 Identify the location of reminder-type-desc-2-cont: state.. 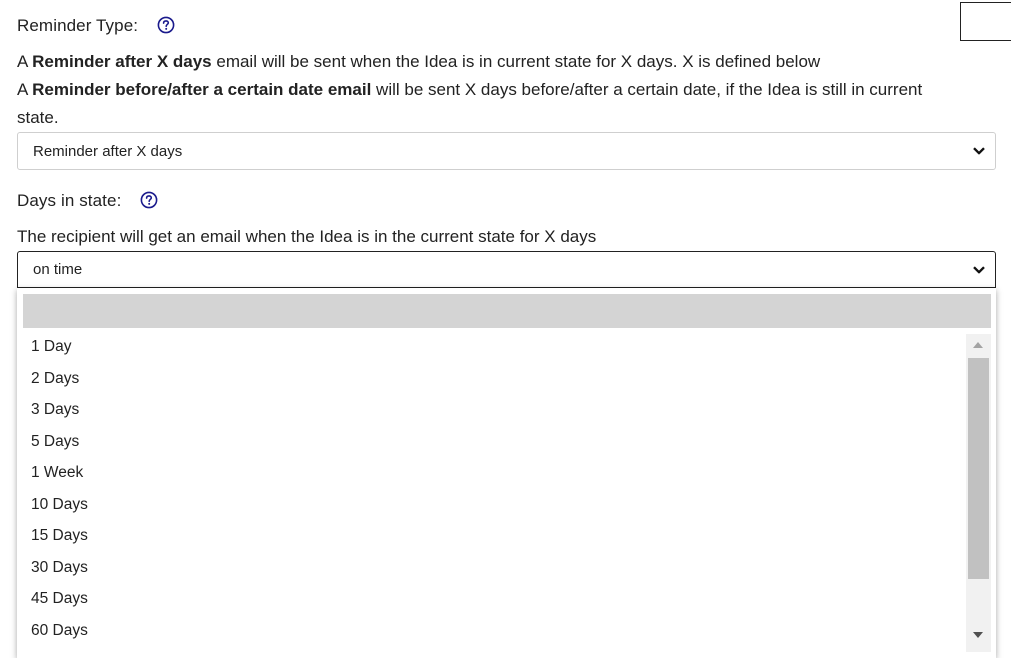
(38, 117).